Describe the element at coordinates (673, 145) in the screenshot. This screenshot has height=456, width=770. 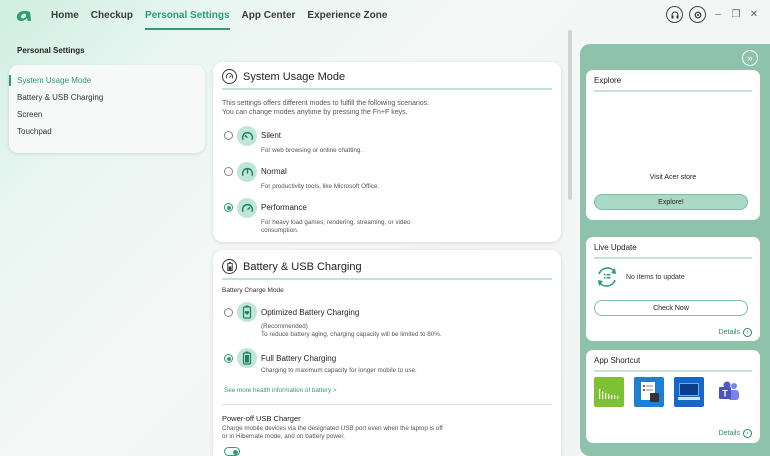
I see `explore-card: Explore Visit Acer store Explore!` at that location.